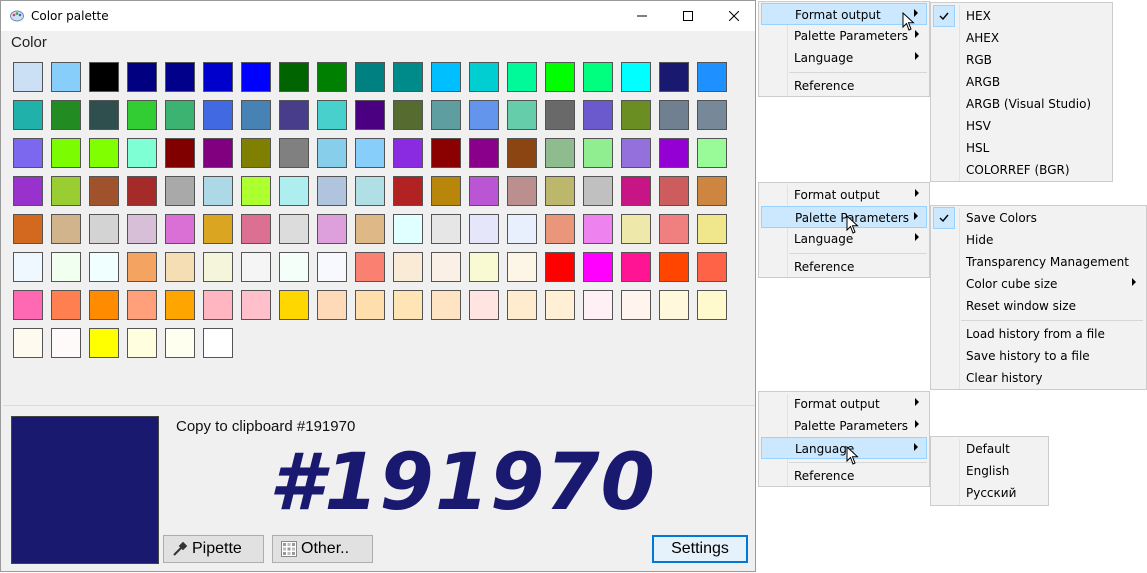 The height and width of the screenshot is (573, 1147). I want to click on other-button: Other.., so click(322, 549).